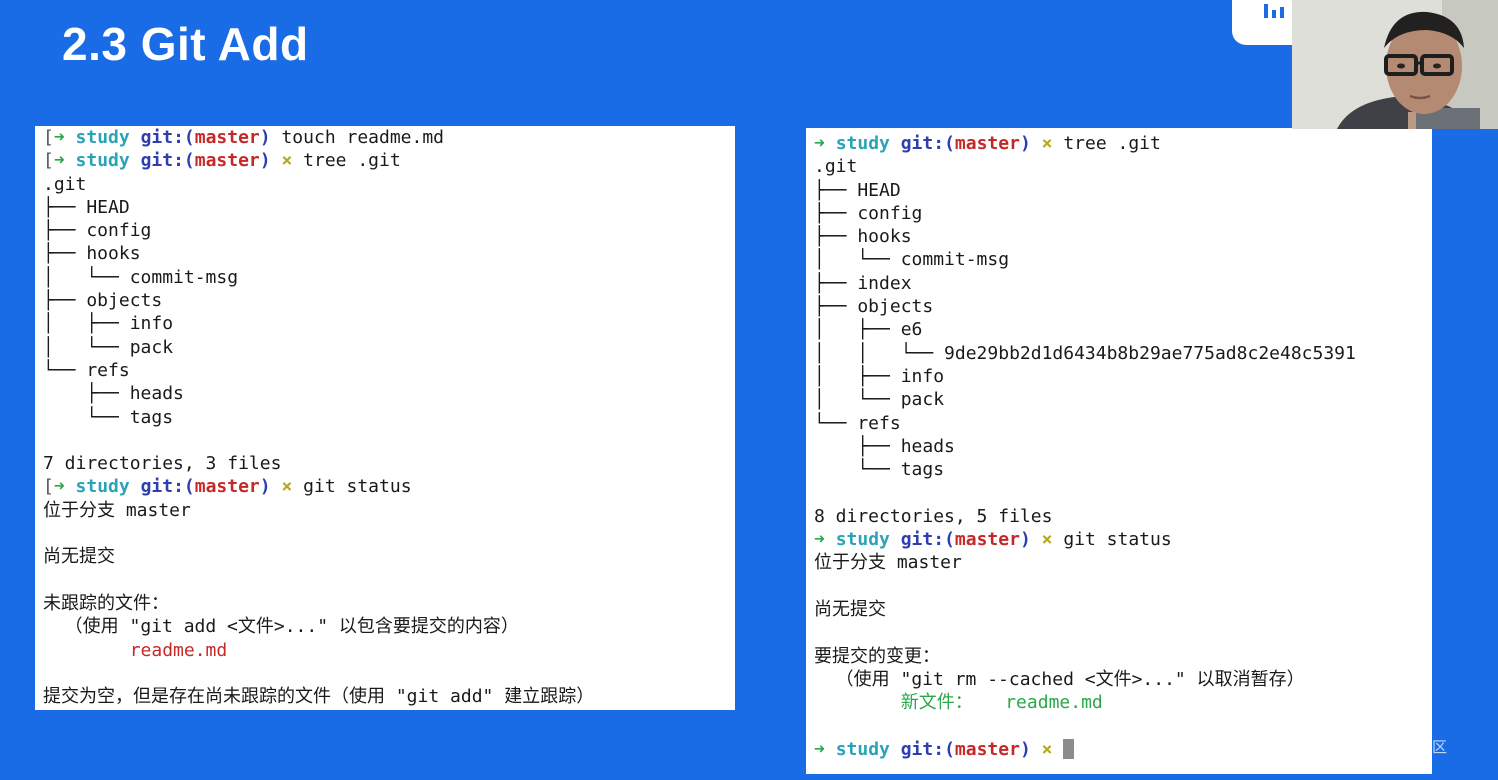  I want to click on slide-title: 2.3 Git Add, so click(185, 44).